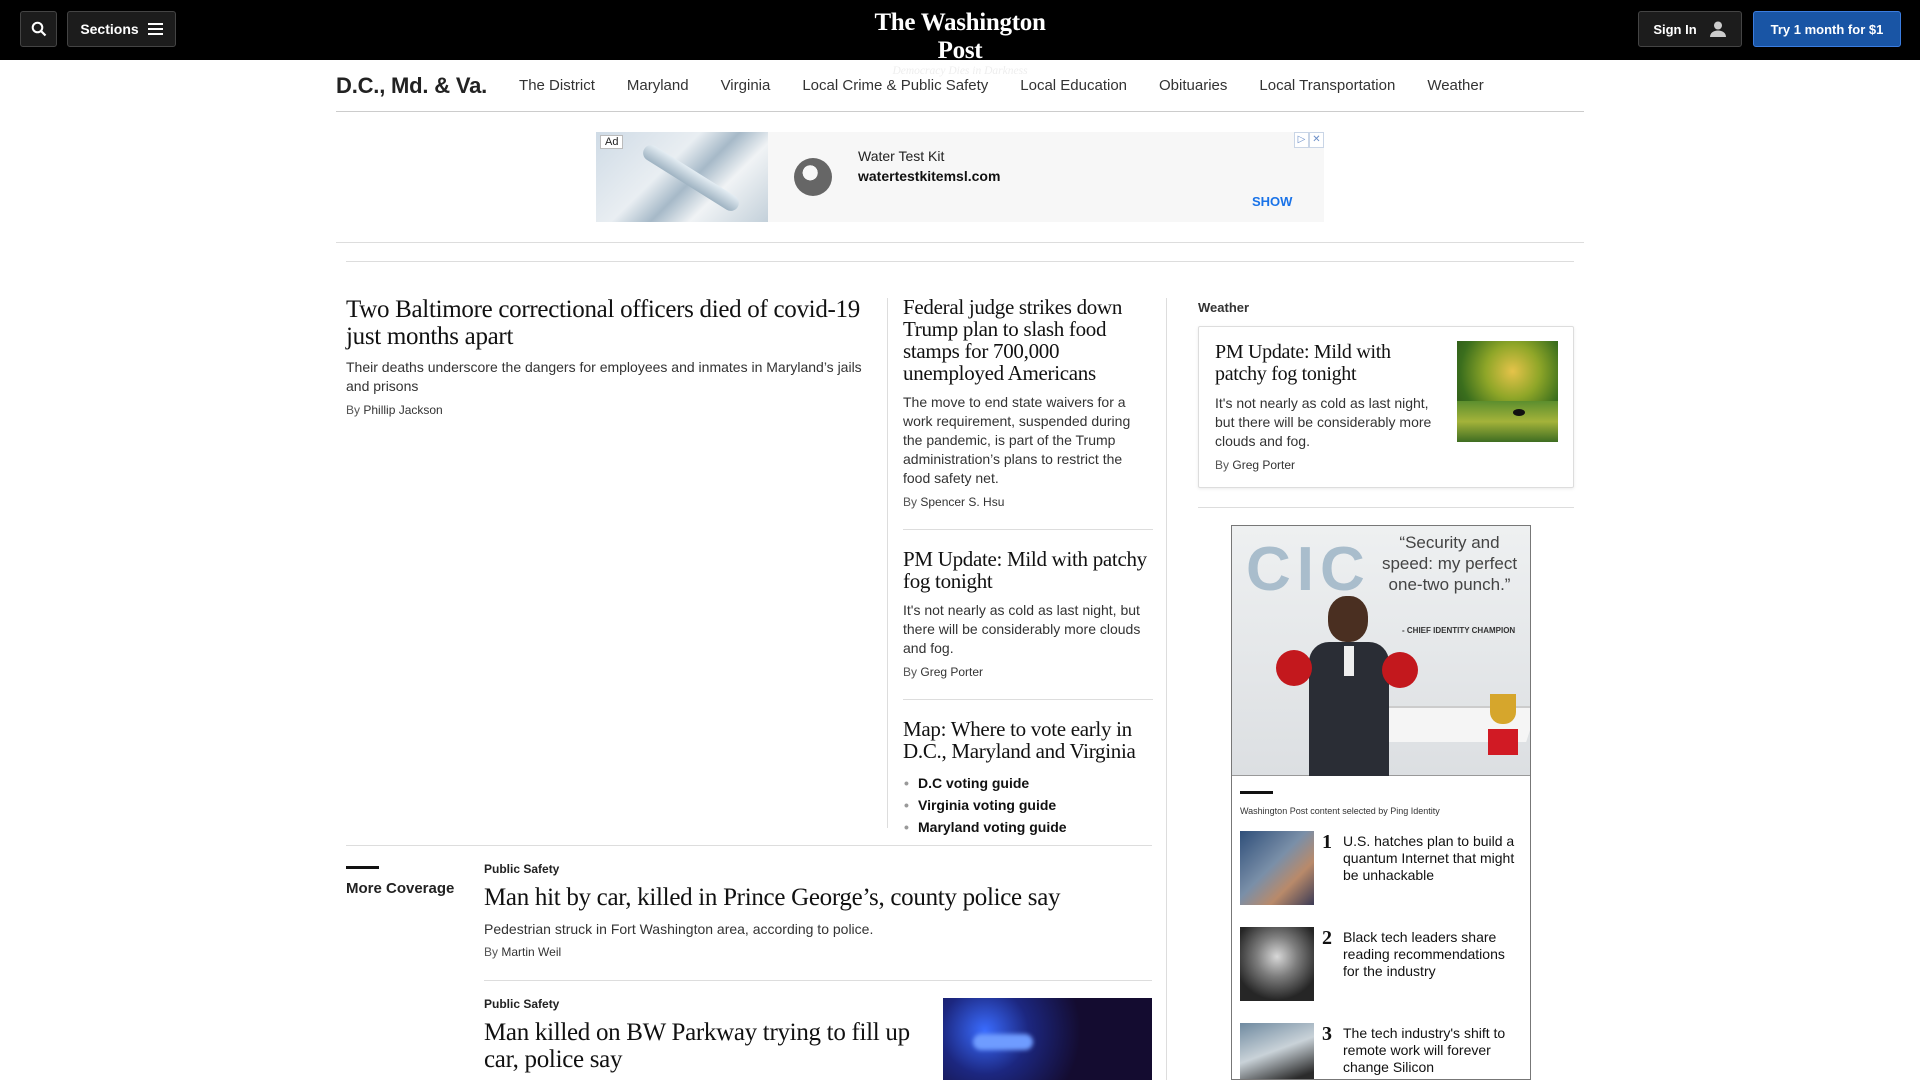  Describe the element at coordinates (612, 142) in the screenshot. I see `ad-label: Ad` at that location.